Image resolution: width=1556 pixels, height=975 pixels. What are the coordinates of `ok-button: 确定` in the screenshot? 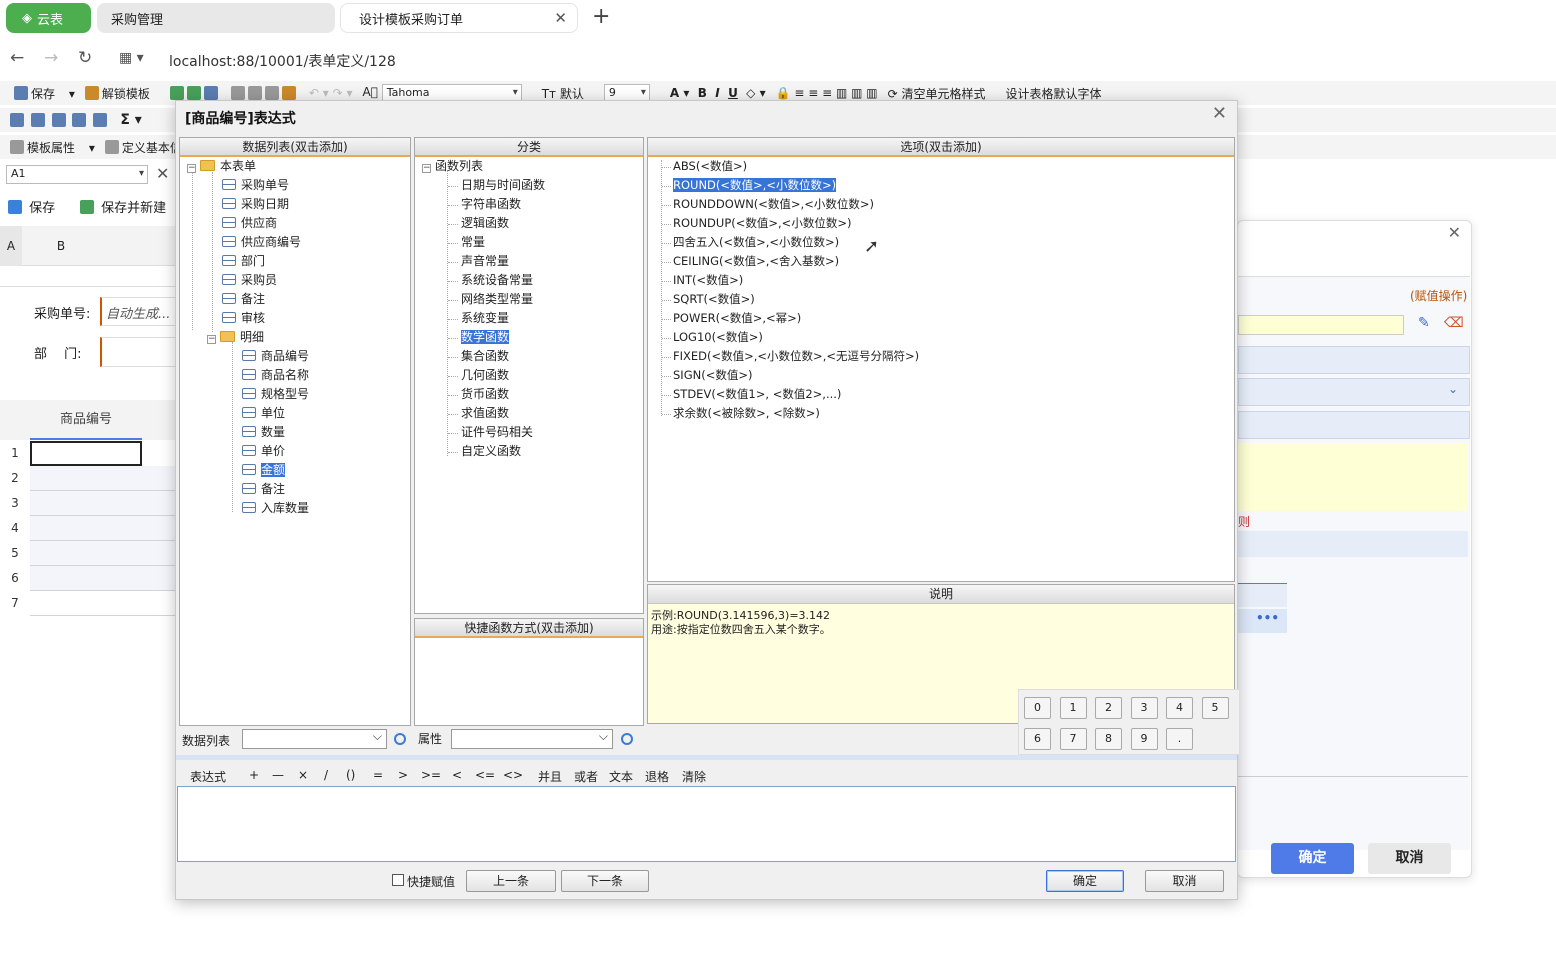 It's located at (1085, 881).